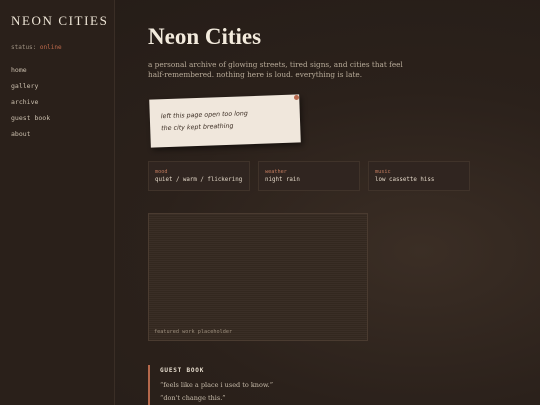 This screenshot has width=540, height=405. What do you see at coordinates (419, 176) in the screenshot?
I see `info-card-music: music low cassette hiss` at bounding box center [419, 176].